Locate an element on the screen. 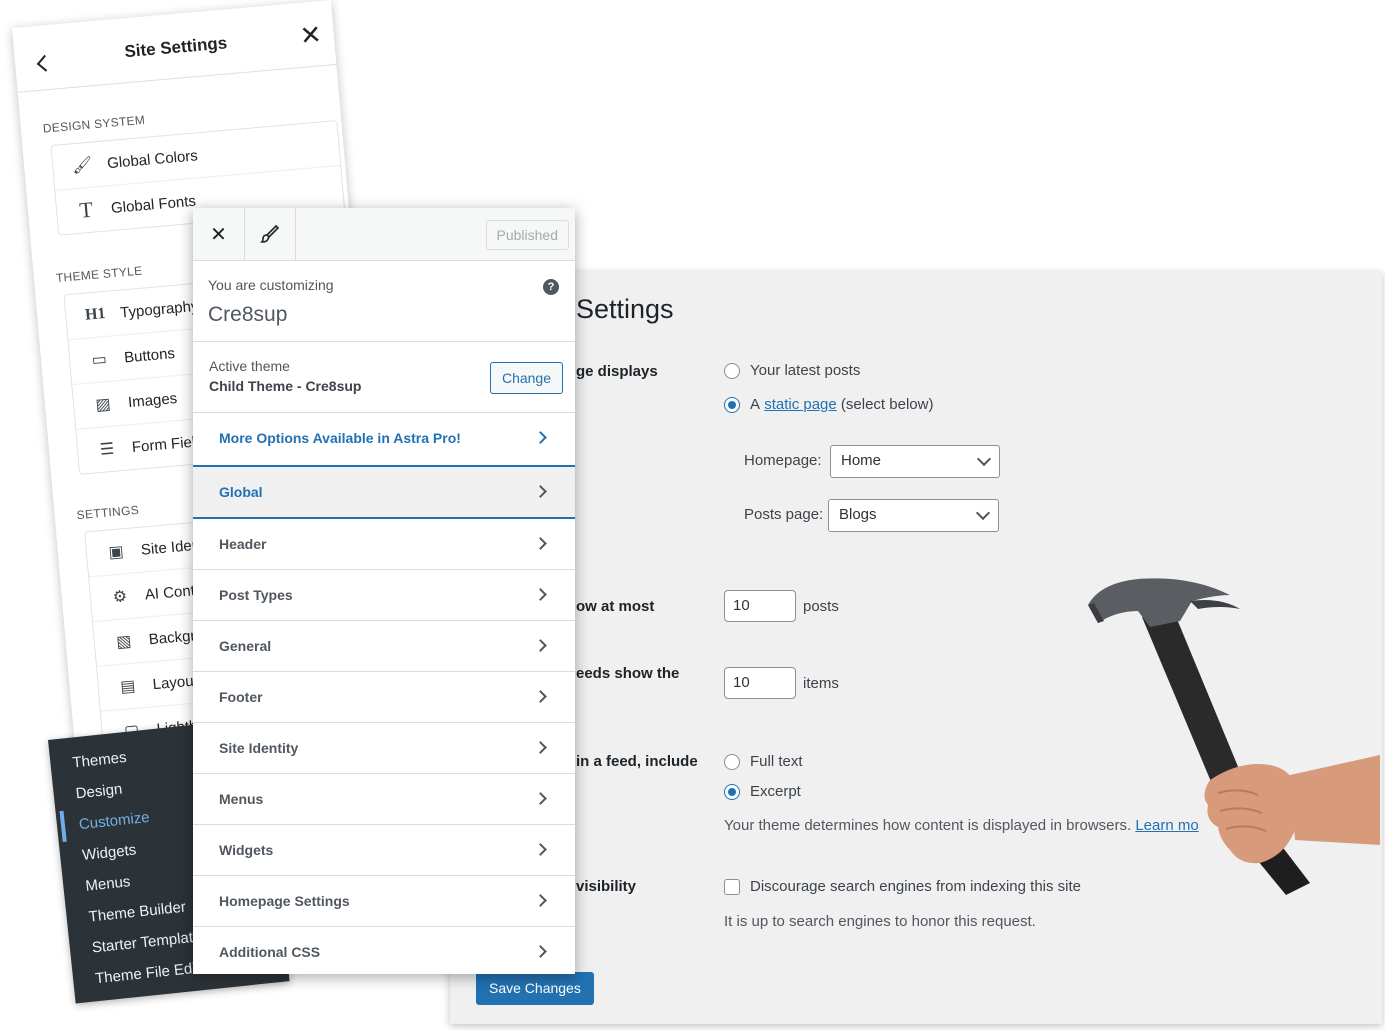 This screenshot has height=1030, width=1385. save-changes-button: Save Changes is located at coordinates (535, 988).